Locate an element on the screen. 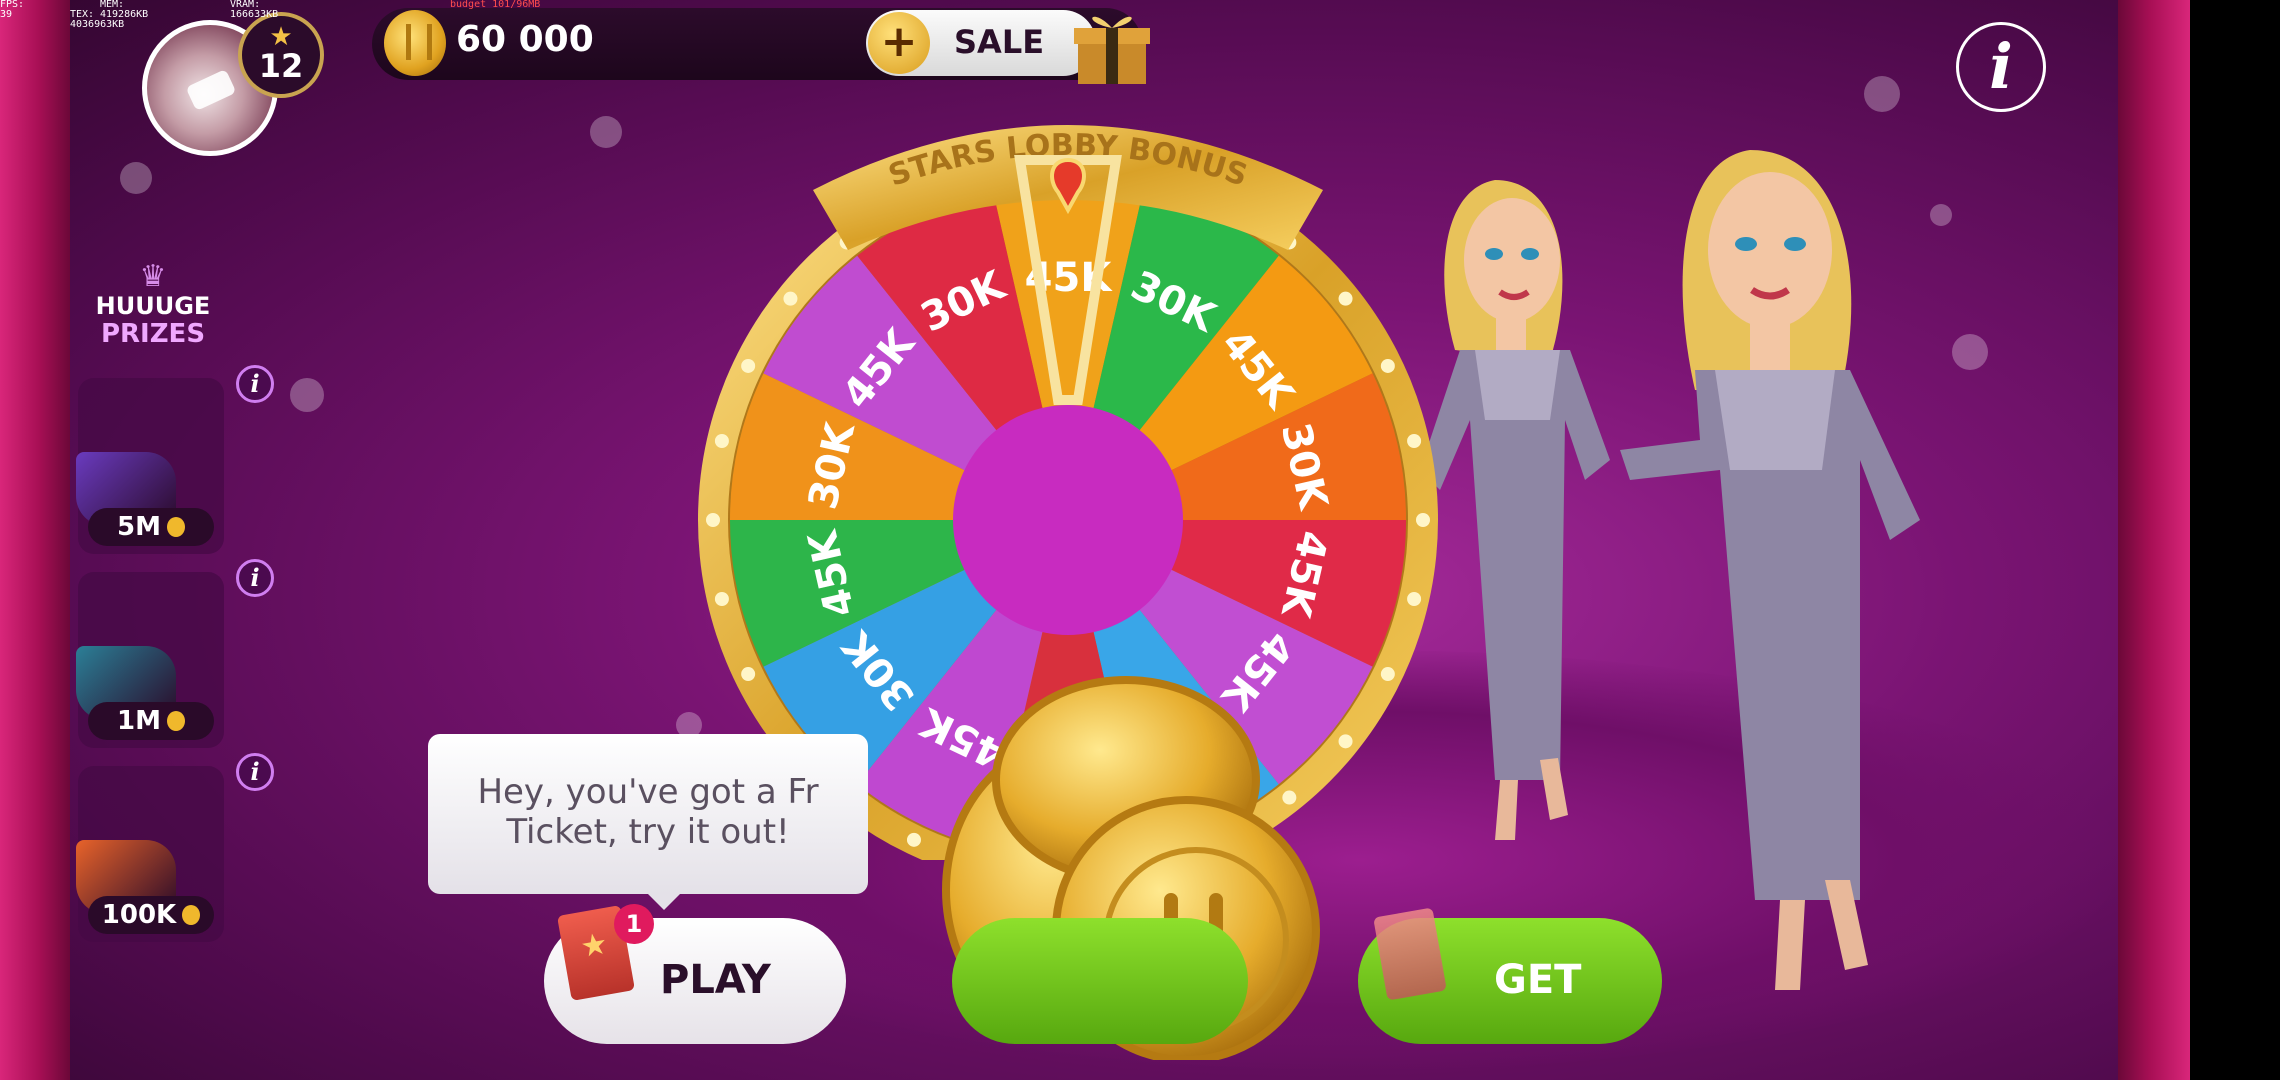  huuuge-prizes-title: ♛ HUUUGE PRIZES is located at coordinates (153, 304).